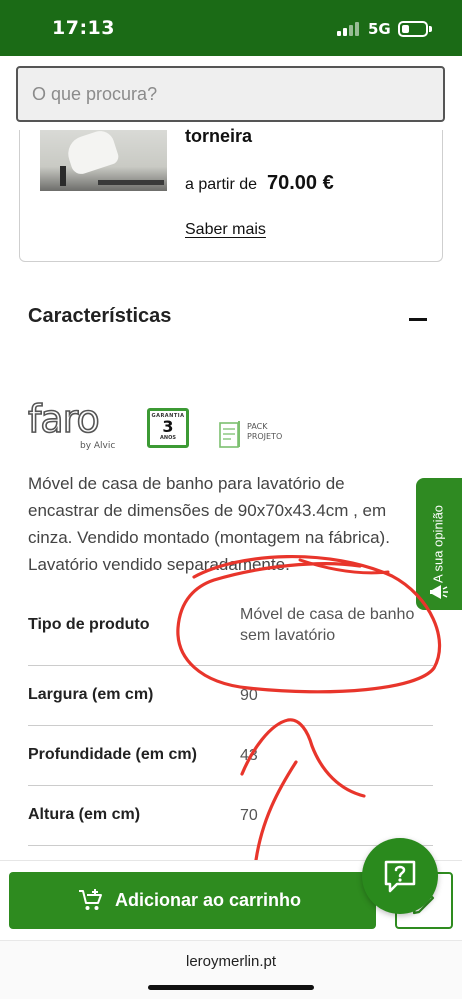  I want to click on promo-price: 70.00 €, so click(300, 183).